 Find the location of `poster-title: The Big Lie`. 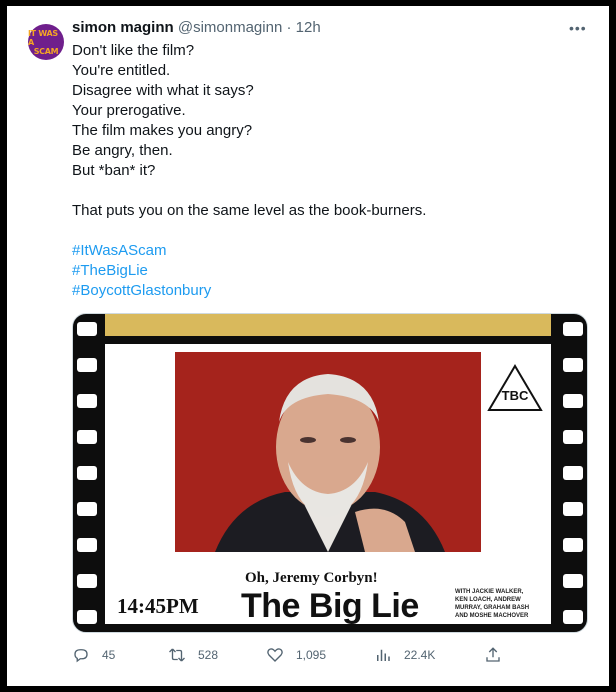

poster-title: The Big Lie is located at coordinates (330, 606).